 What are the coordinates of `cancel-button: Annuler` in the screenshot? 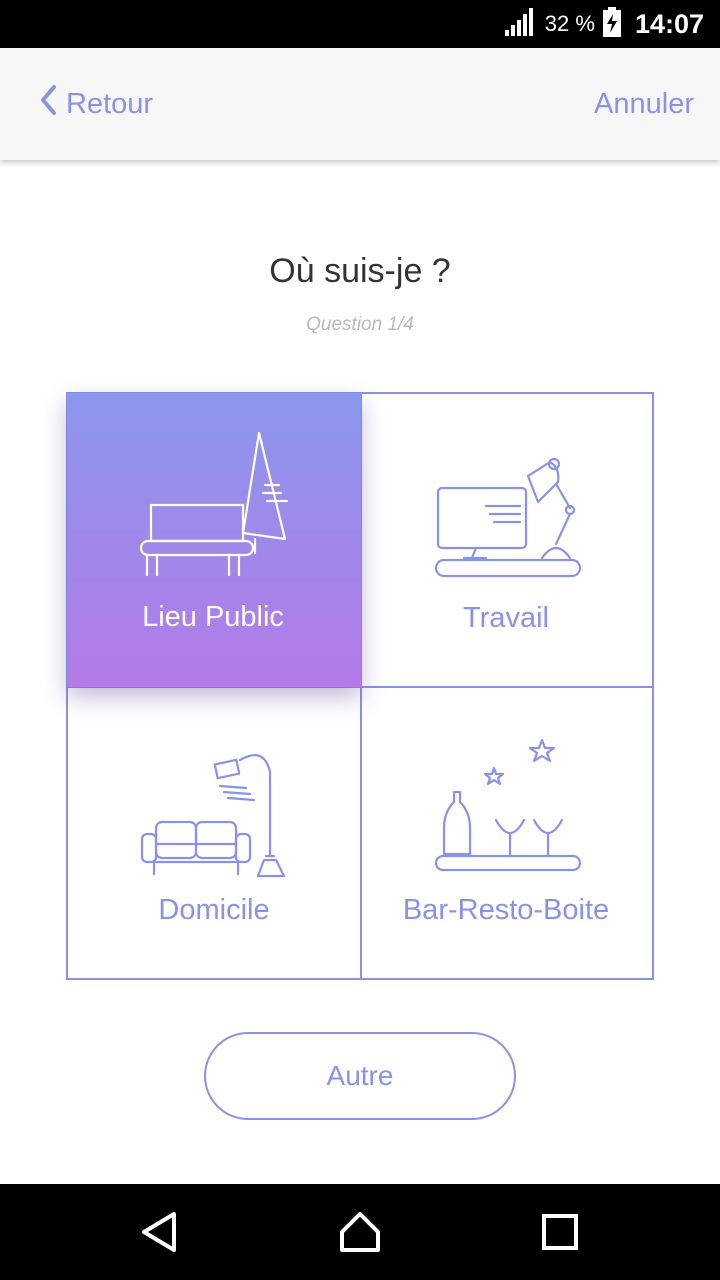 It's located at (644, 104).